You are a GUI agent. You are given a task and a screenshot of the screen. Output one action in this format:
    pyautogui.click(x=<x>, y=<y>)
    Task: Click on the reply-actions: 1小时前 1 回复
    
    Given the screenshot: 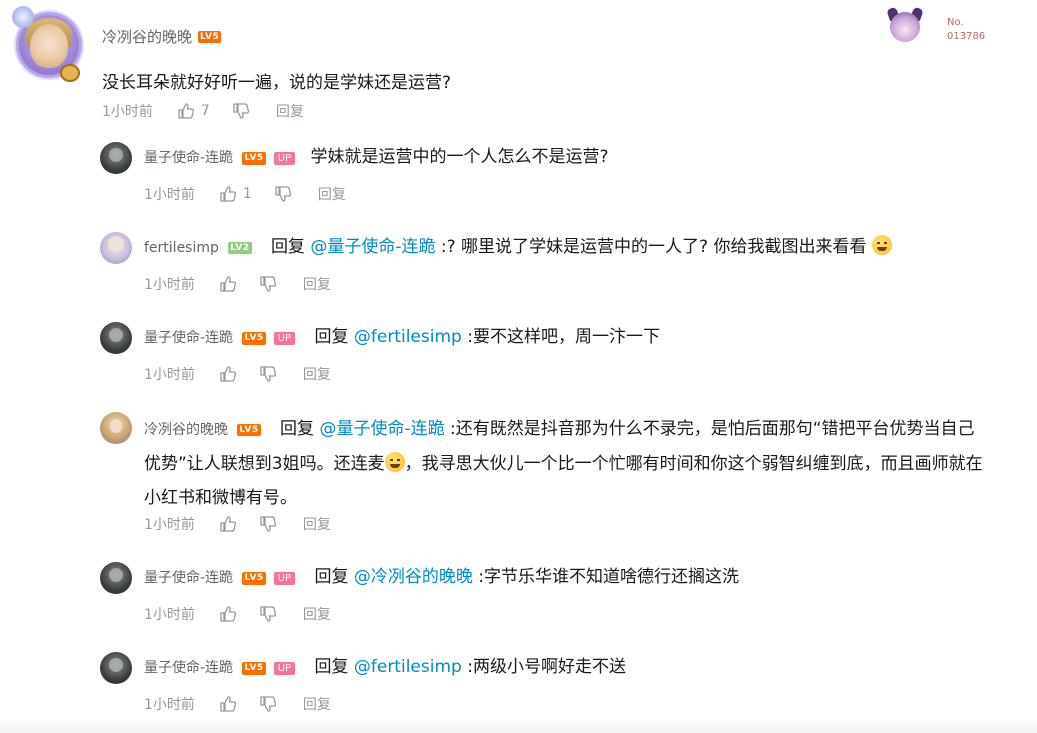 What is the action you would take?
    pyautogui.click(x=245, y=194)
    